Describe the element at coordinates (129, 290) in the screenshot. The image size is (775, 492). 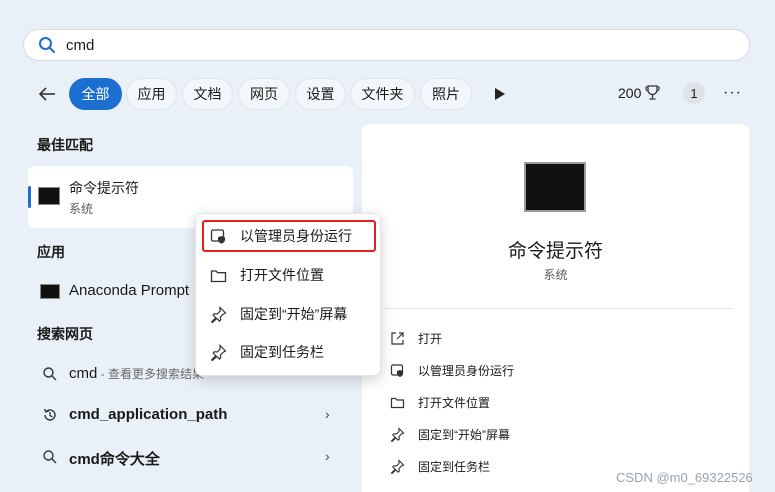
I see `app-label: Anaconda Prompt` at that location.